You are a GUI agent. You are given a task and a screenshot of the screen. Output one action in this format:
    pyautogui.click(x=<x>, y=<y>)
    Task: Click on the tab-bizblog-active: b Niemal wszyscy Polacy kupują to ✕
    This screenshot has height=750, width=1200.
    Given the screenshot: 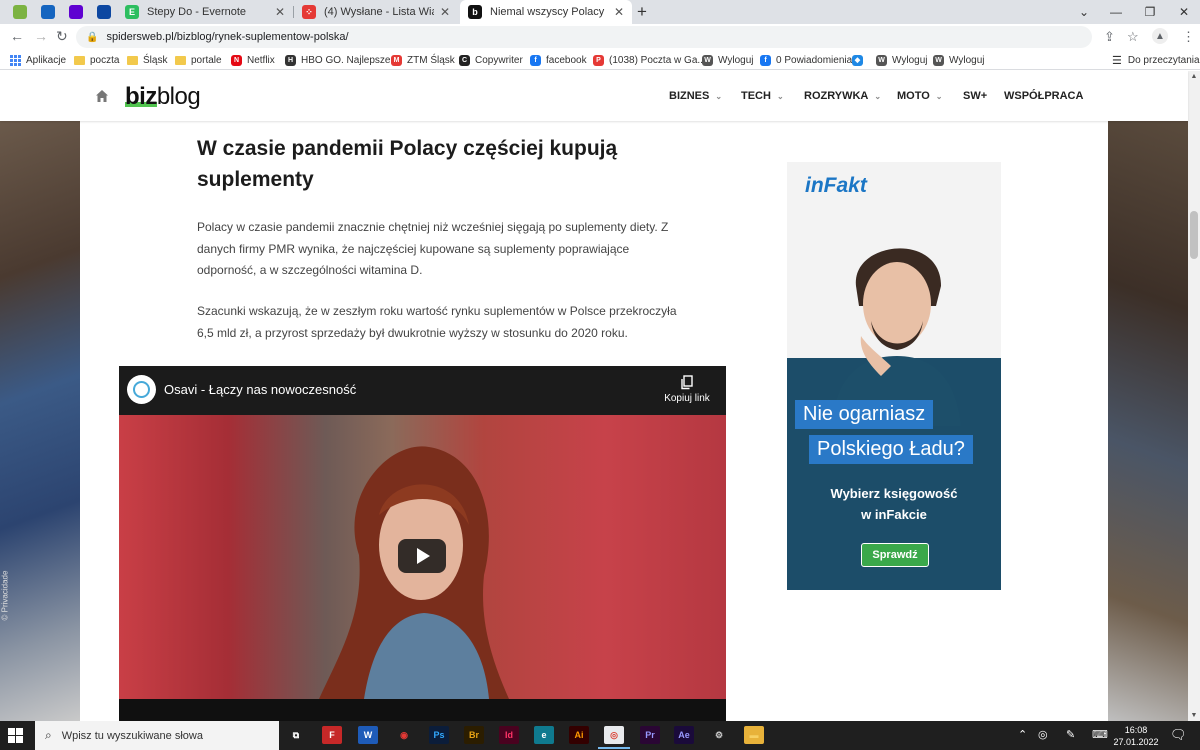 What is the action you would take?
    pyautogui.click(x=546, y=12)
    